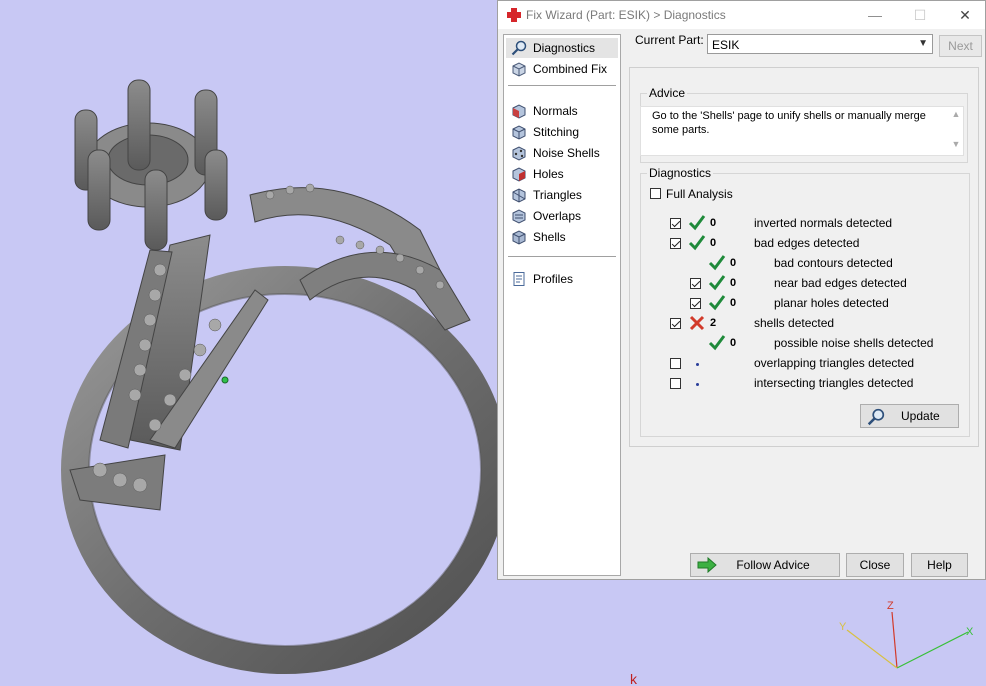 This screenshot has width=986, height=686. Describe the element at coordinates (555, 111) in the screenshot. I see `nav-label: Normals` at that location.